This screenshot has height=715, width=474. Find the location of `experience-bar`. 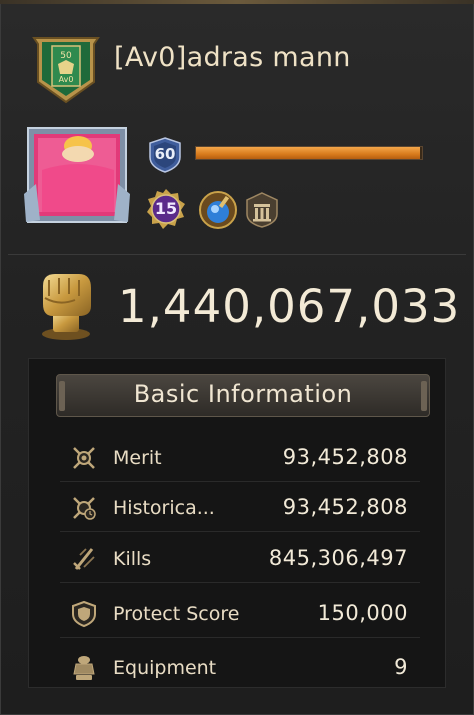

experience-bar is located at coordinates (309, 153).